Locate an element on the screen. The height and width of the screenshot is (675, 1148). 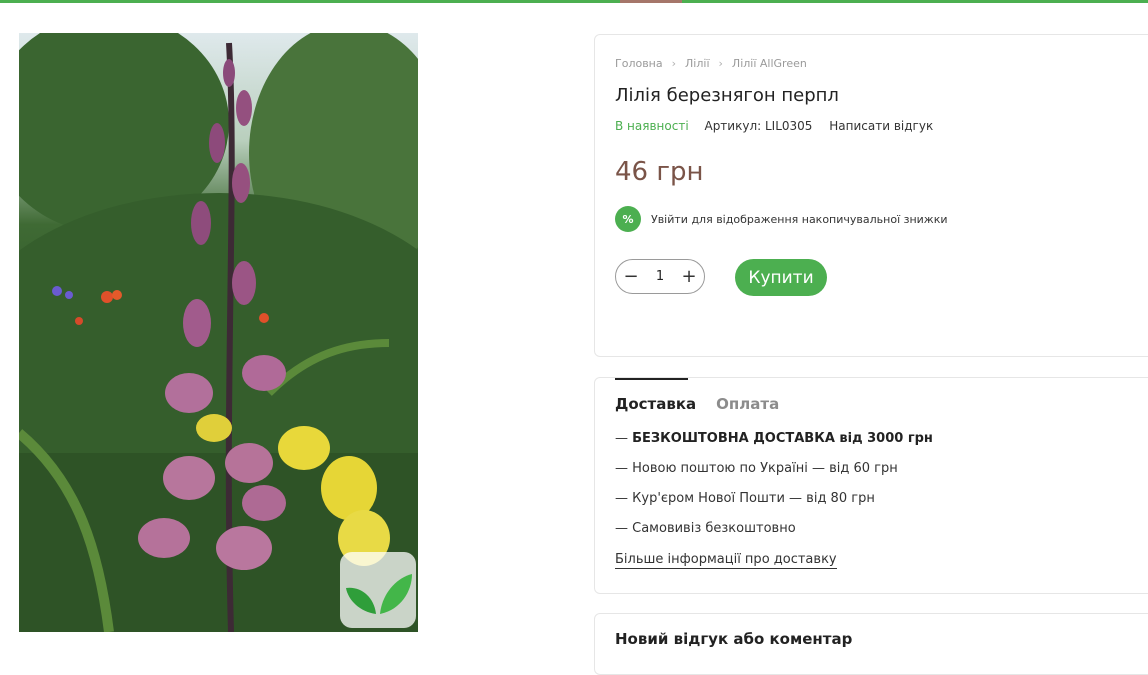
list-item: — Новою поштою по Україні — від 60 грн is located at coordinates (774, 476).